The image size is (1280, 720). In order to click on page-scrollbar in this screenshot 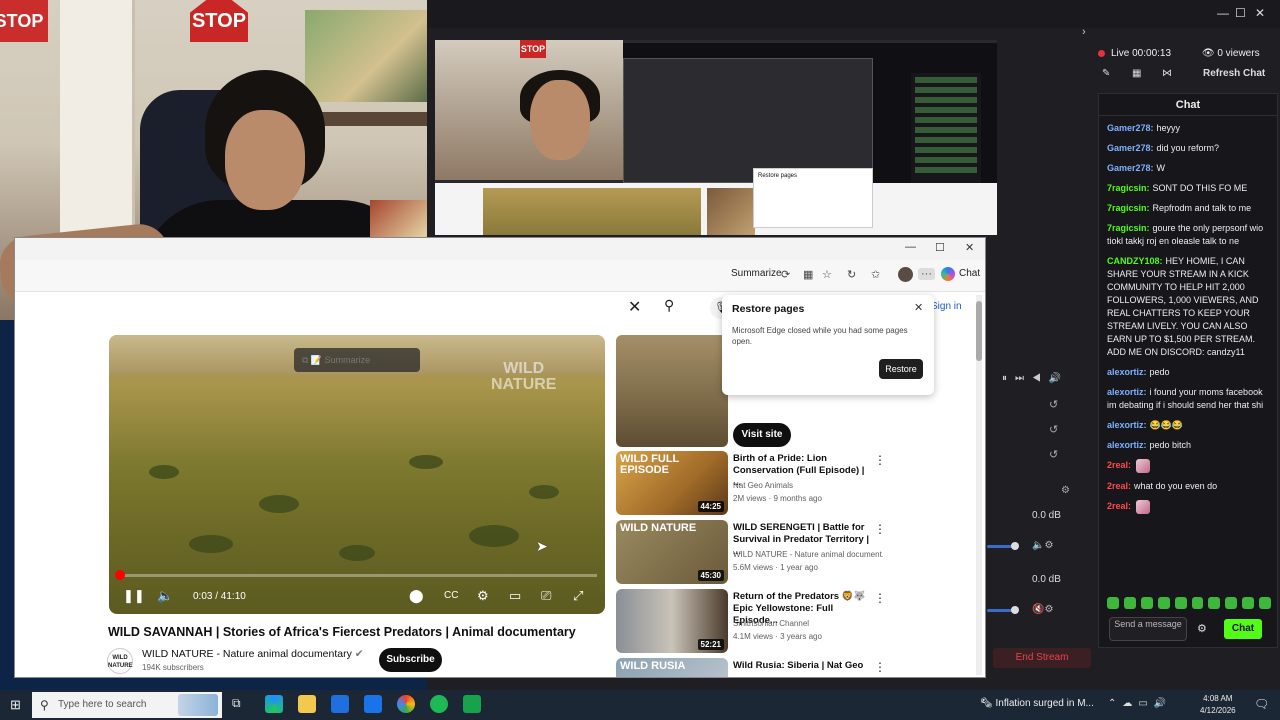, I will do `click(979, 485)`.